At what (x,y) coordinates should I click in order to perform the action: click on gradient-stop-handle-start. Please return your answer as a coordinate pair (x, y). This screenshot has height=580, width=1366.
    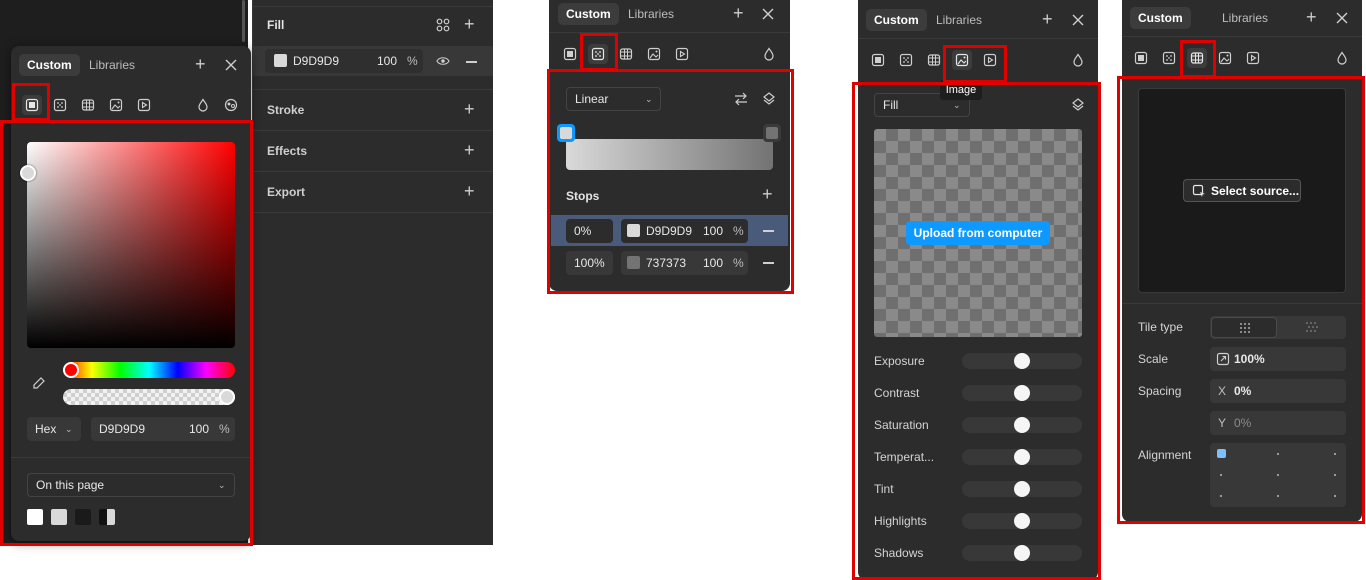
    Looking at the image, I should click on (566, 133).